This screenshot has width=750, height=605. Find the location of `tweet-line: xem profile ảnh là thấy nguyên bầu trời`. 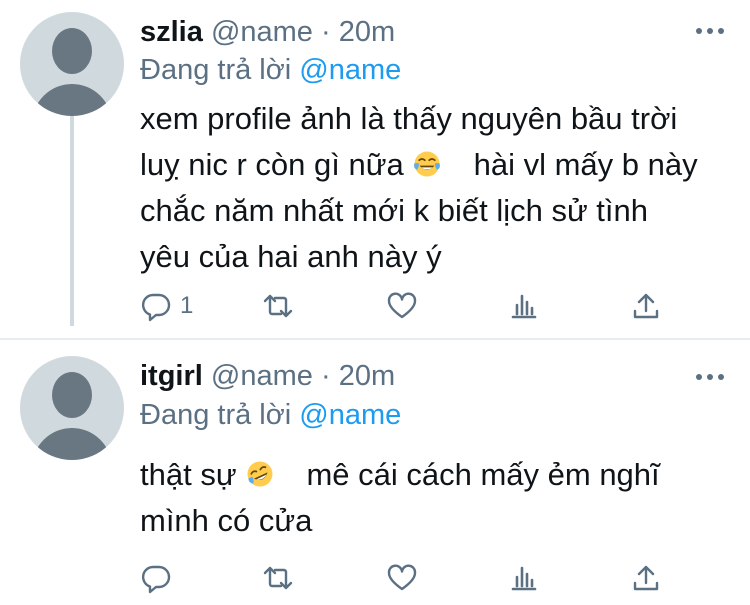

tweet-line: xem profile ảnh là thấy nguyên bầu trời is located at coordinates (409, 118).